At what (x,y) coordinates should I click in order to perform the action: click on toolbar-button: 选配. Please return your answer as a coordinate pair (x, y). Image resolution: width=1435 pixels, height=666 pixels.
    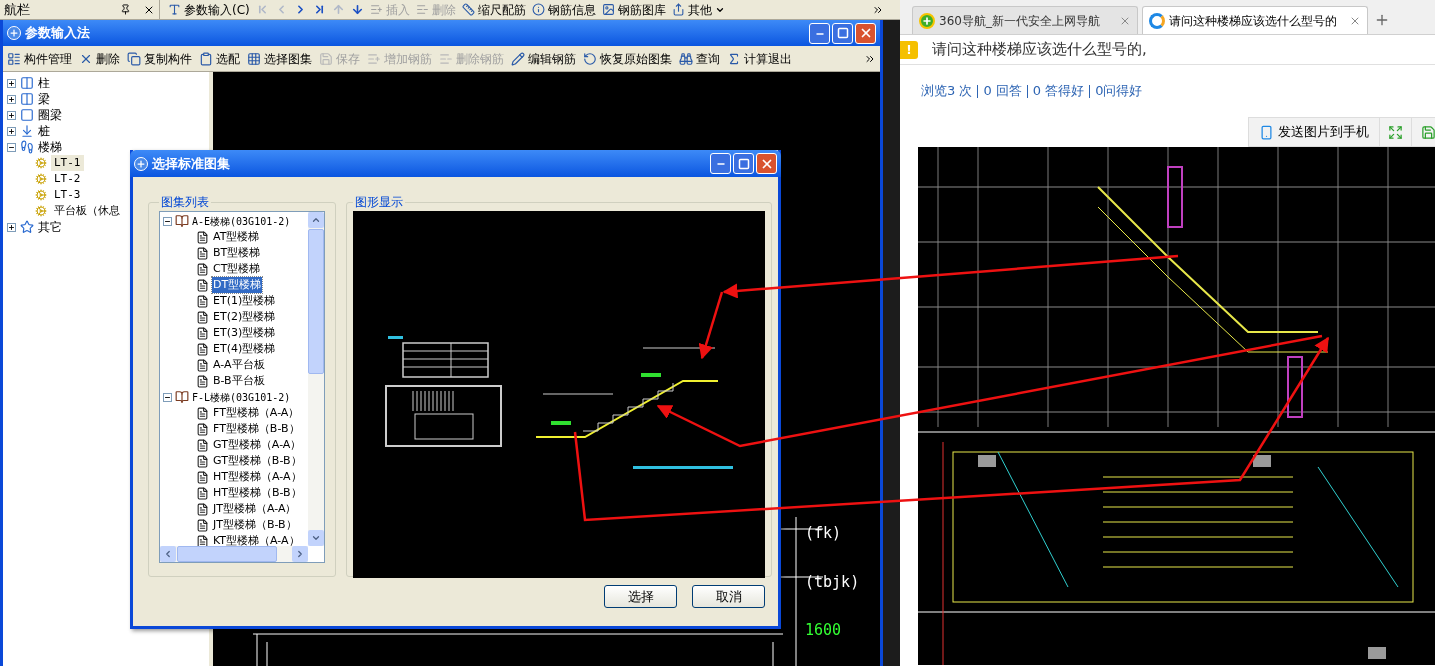
    Looking at the image, I should click on (219, 58).